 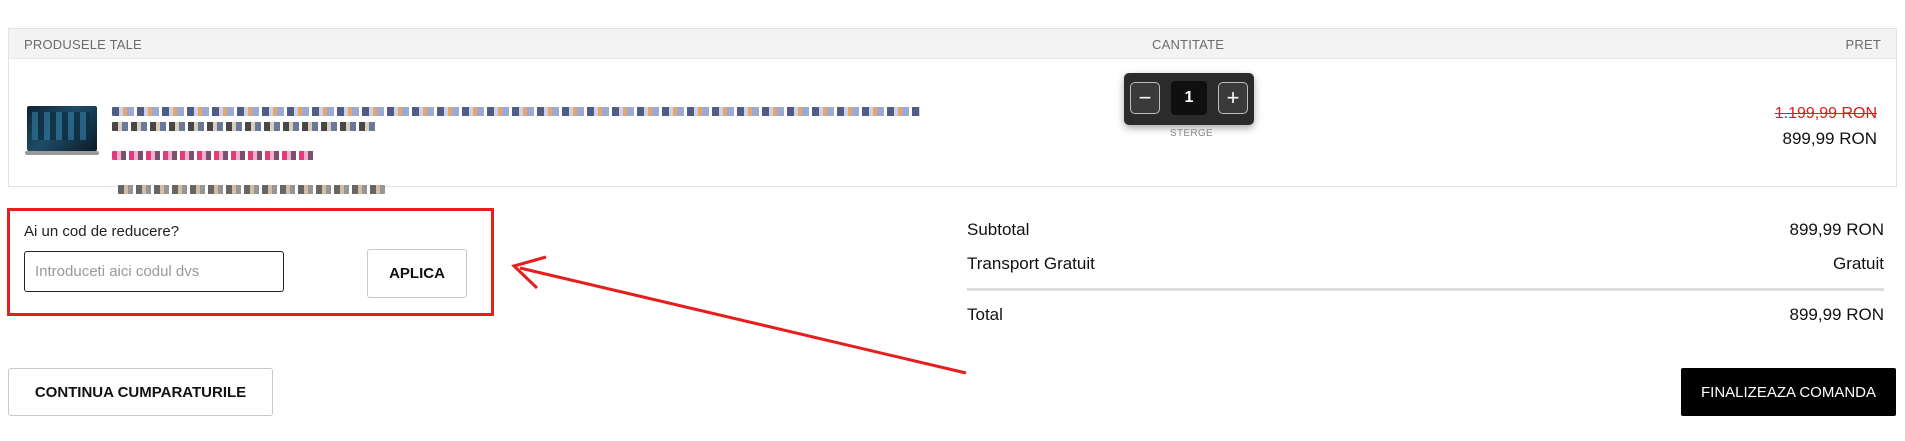 What do you see at coordinates (62, 130) in the screenshot?
I see `product-thumbnail` at bounding box center [62, 130].